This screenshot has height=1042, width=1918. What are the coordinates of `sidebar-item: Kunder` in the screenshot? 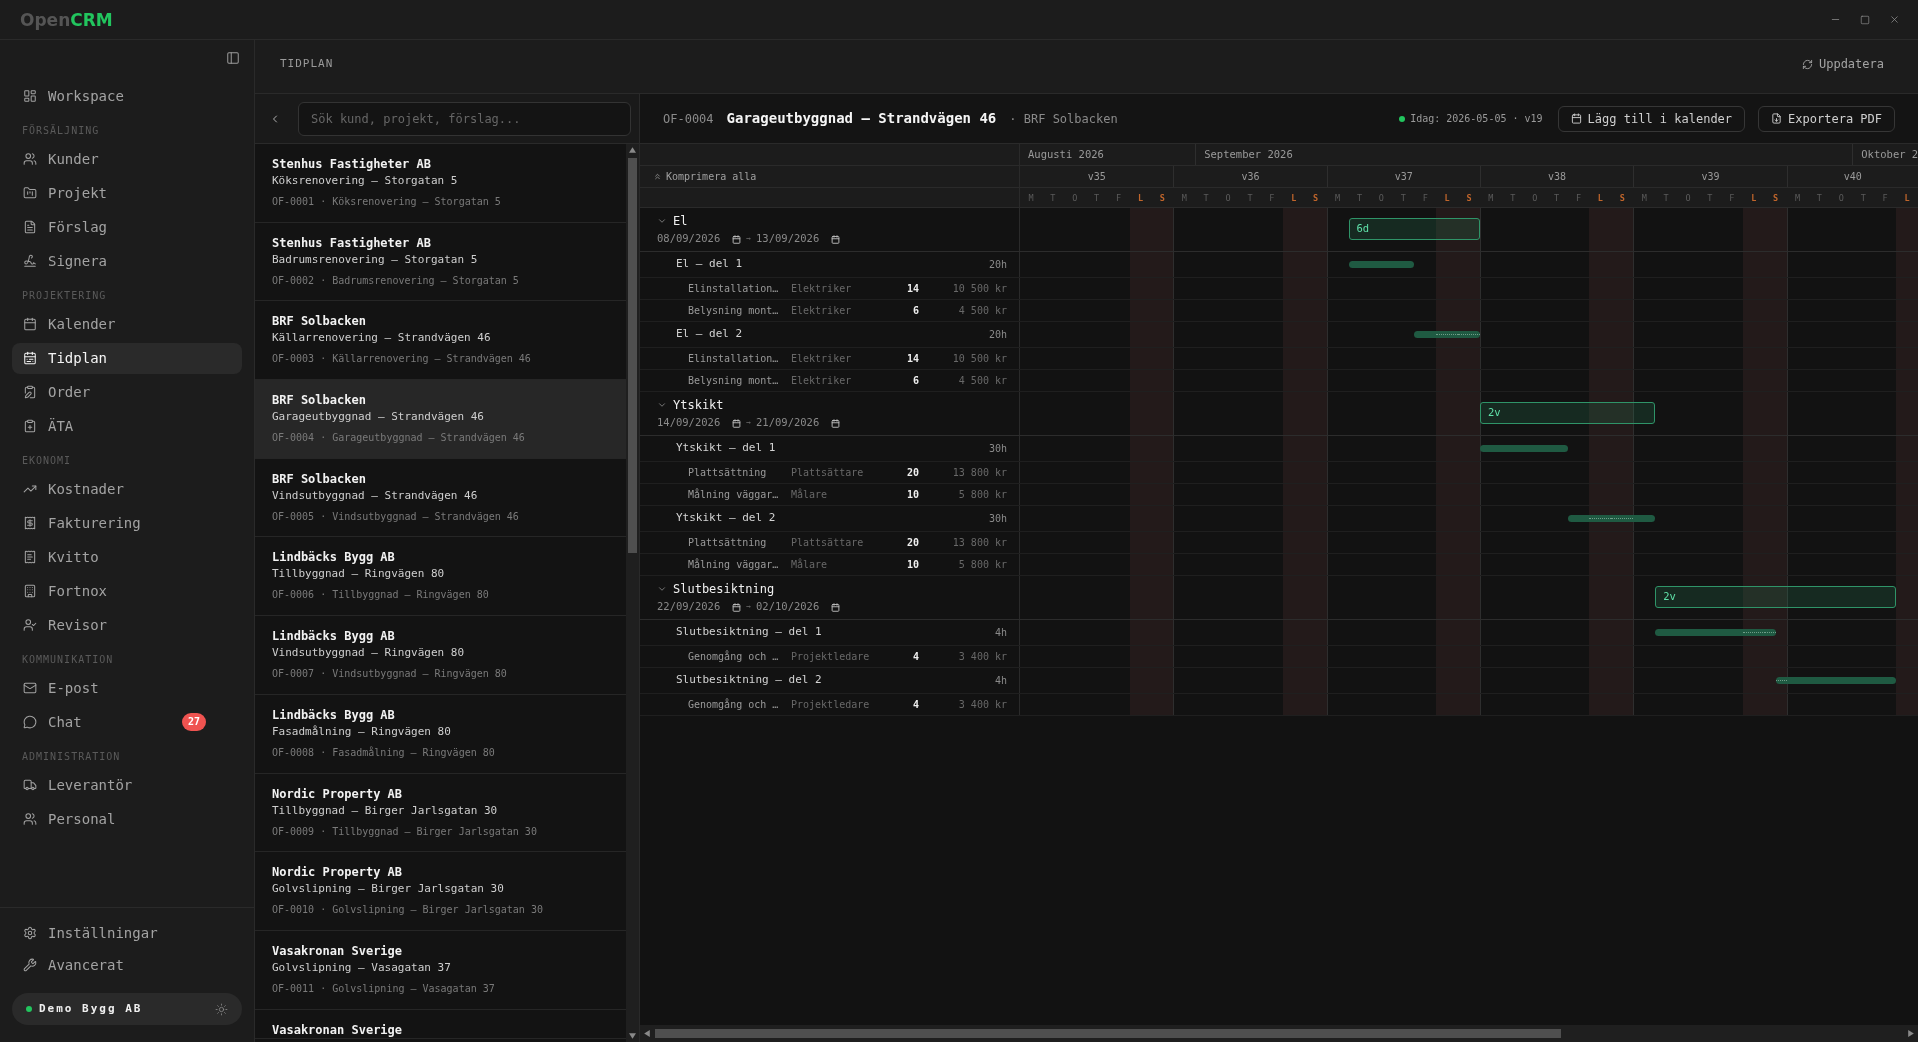 It's located at (127, 159).